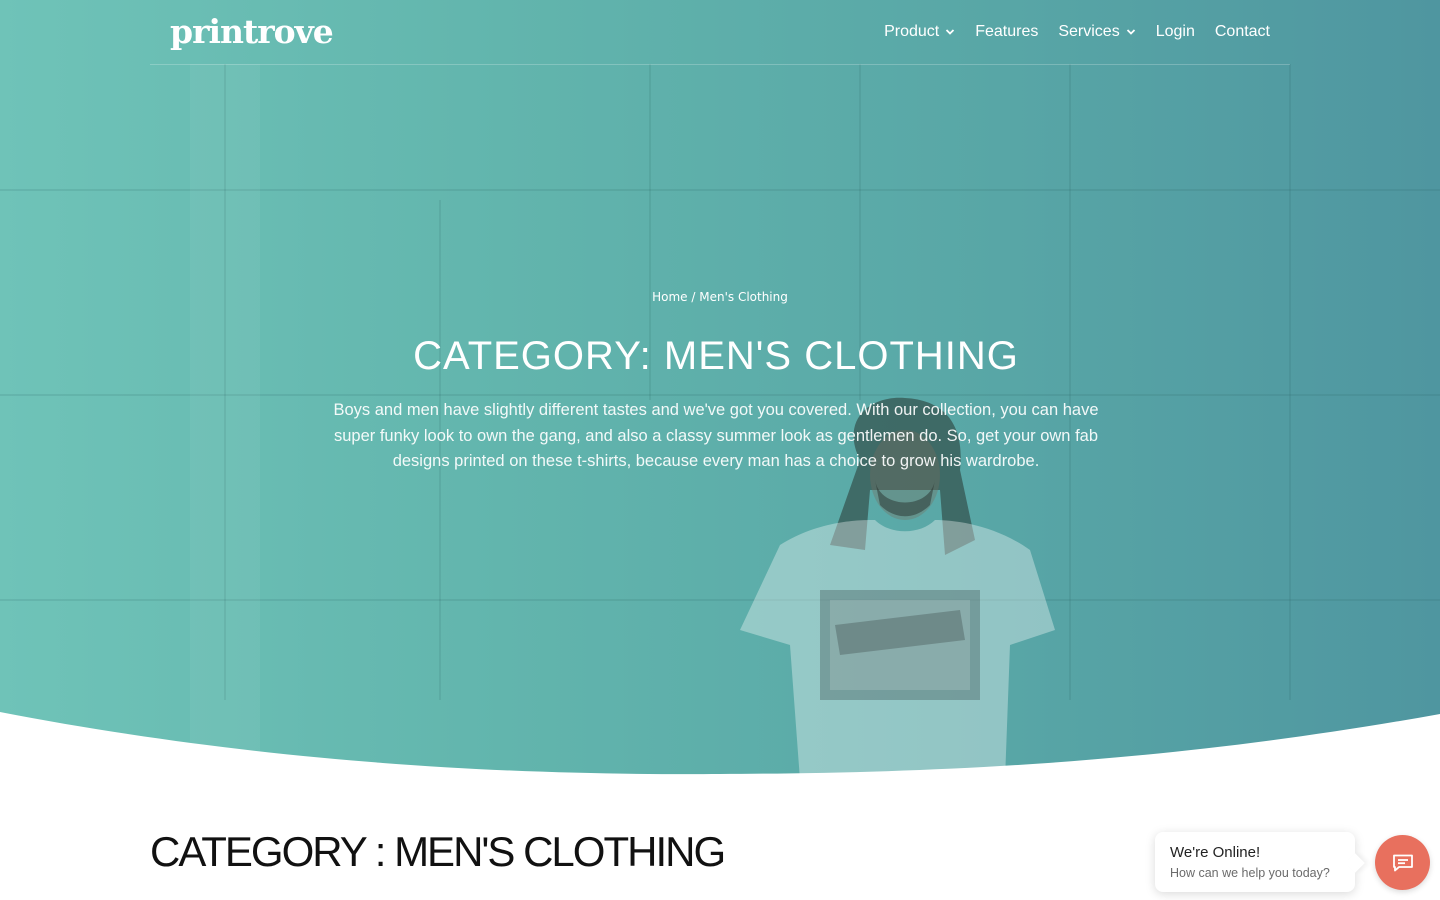 The height and width of the screenshot is (900, 1440). Describe the element at coordinates (1250, 873) in the screenshot. I see `chat-greeting-subtitle: How can we help you today?` at that location.